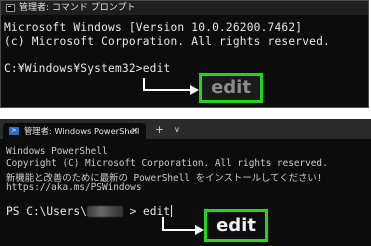 The image size is (371, 246). Describe the element at coordinates (167, 84) in the screenshot. I see `cmd-arrow-line` at that location.